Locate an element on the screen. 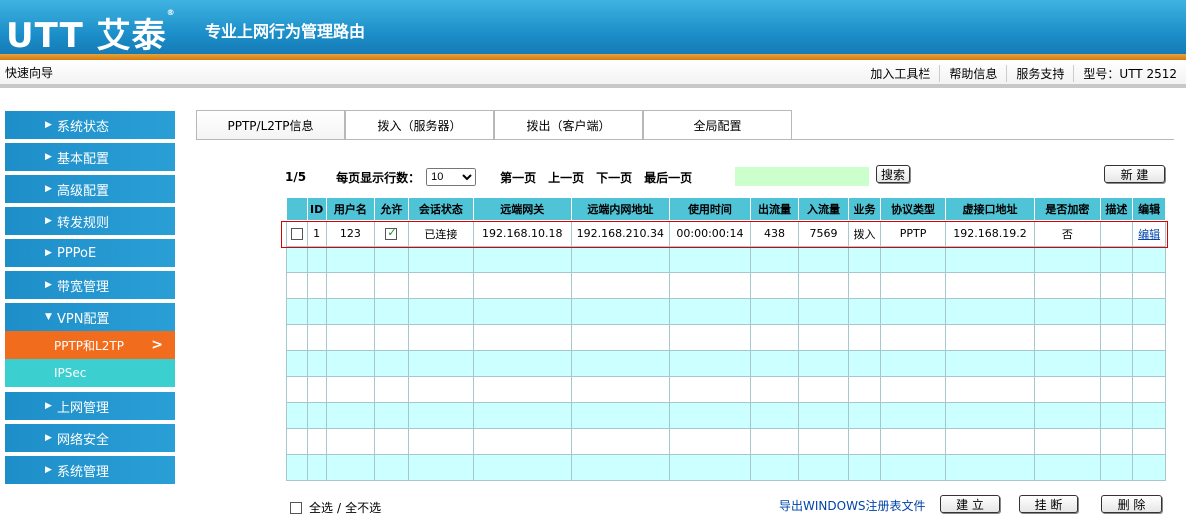  prev-page-link: 上一页 is located at coordinates (566, 177).